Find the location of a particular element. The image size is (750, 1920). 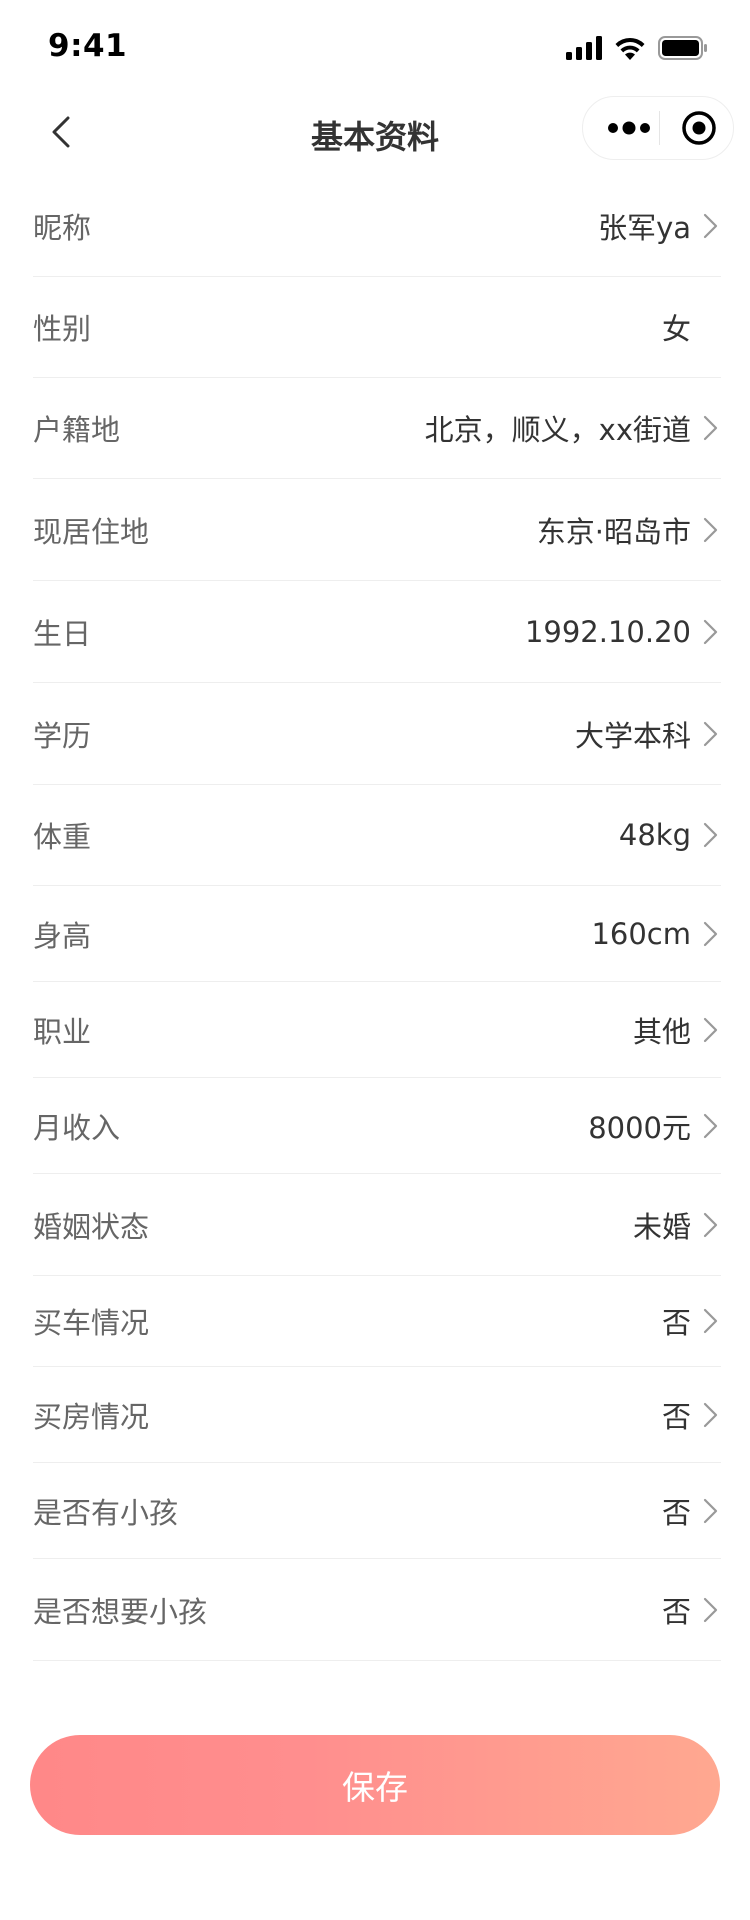

row-label: 买车情况 is located at coordinates (91, 1323).